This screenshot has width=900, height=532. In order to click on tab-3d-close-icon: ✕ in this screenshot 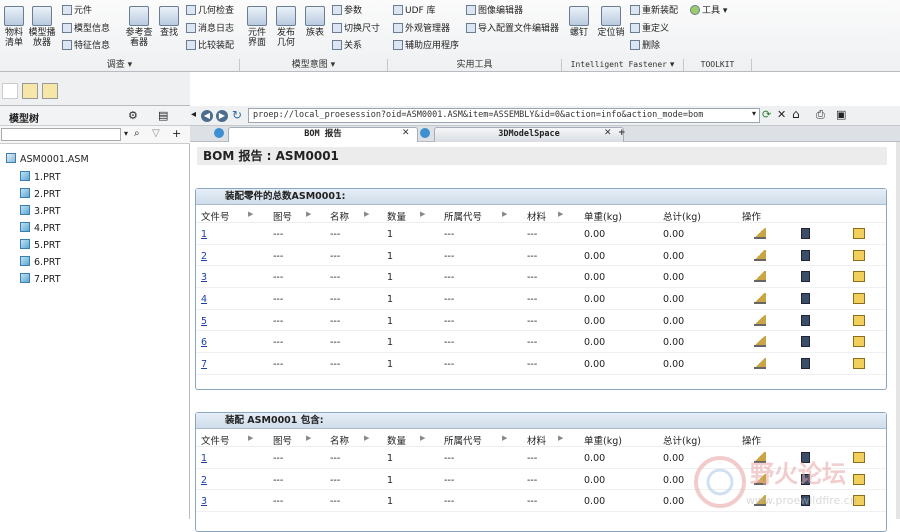, I will do `click(608, 133)`.